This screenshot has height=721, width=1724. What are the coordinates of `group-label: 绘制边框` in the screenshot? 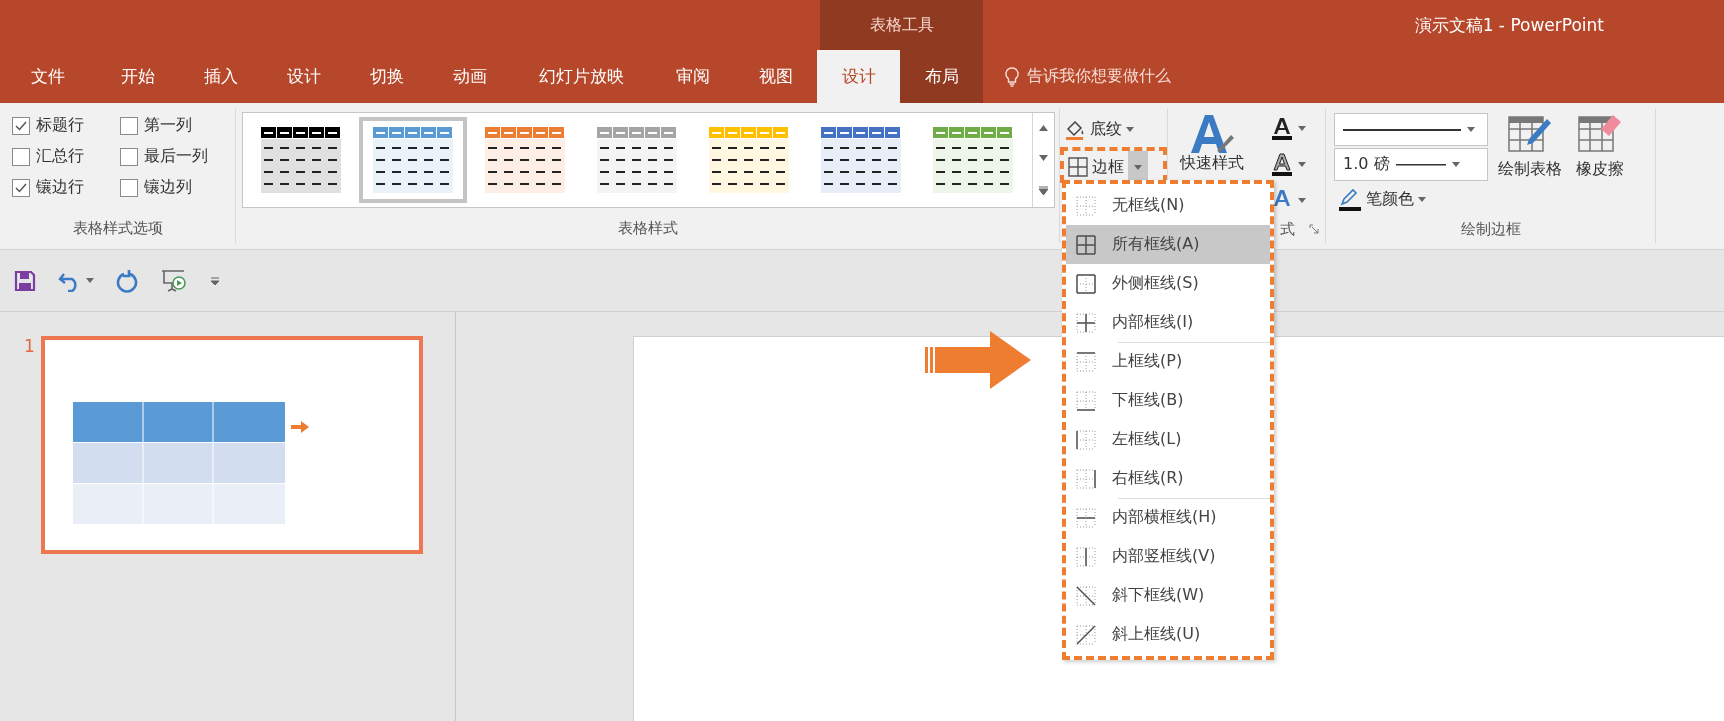 It's located at (1490, 229).